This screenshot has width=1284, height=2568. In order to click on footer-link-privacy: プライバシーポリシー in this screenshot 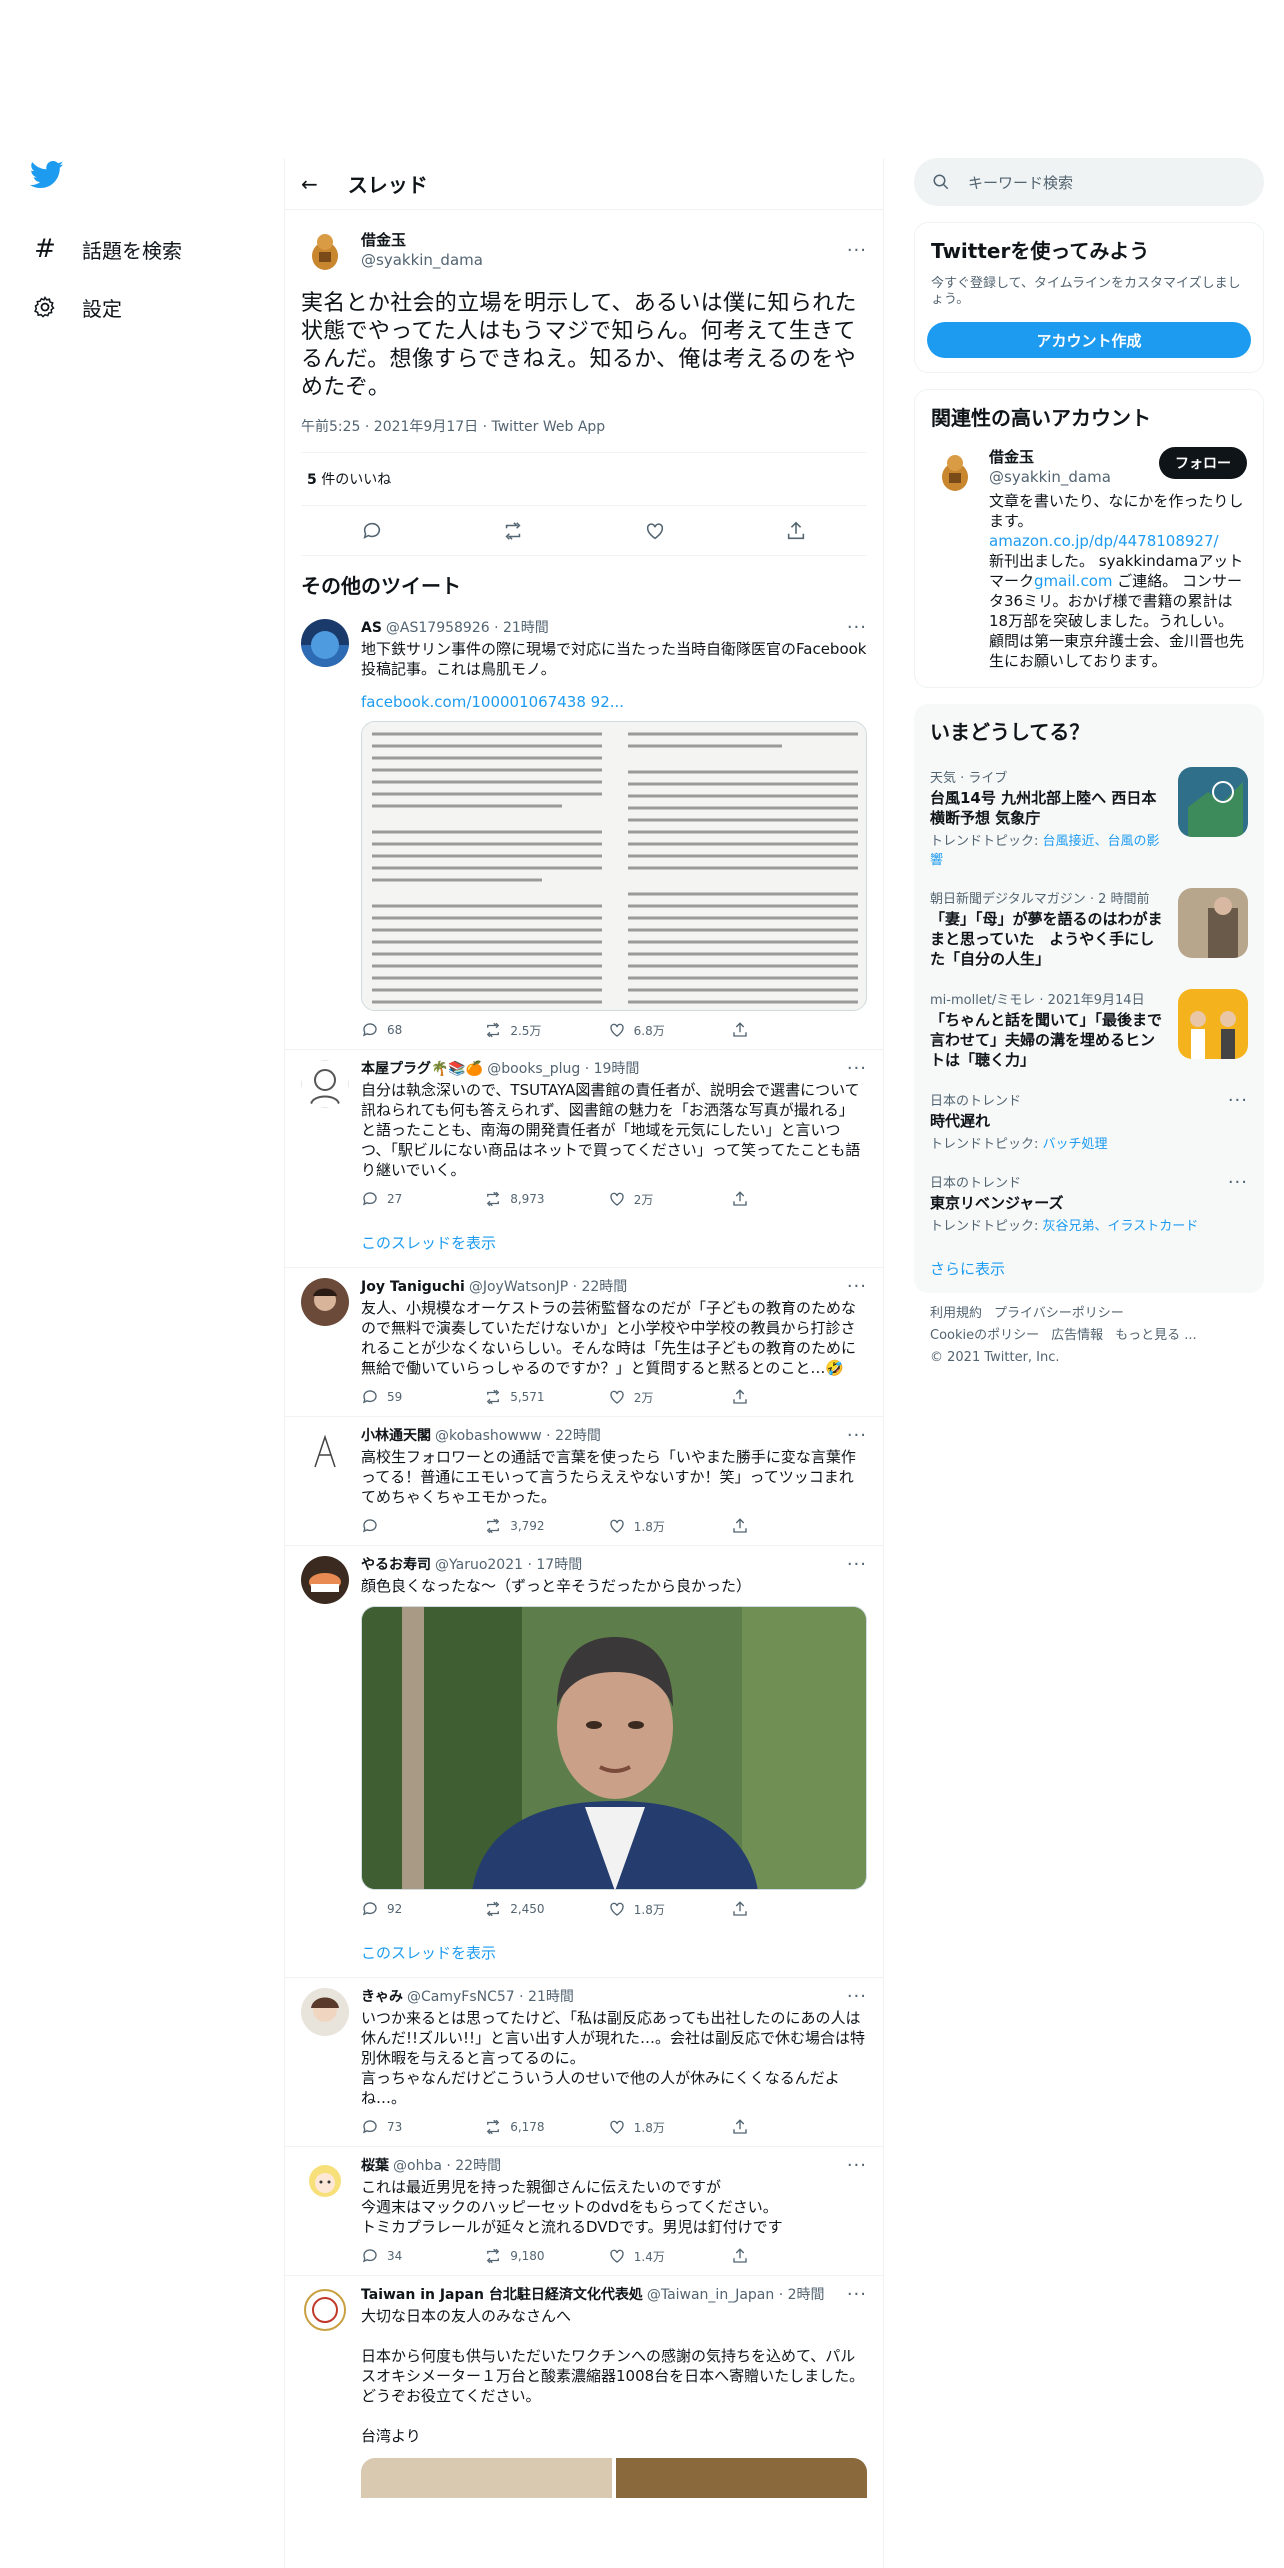, I will do `click(1059, 1313)`.